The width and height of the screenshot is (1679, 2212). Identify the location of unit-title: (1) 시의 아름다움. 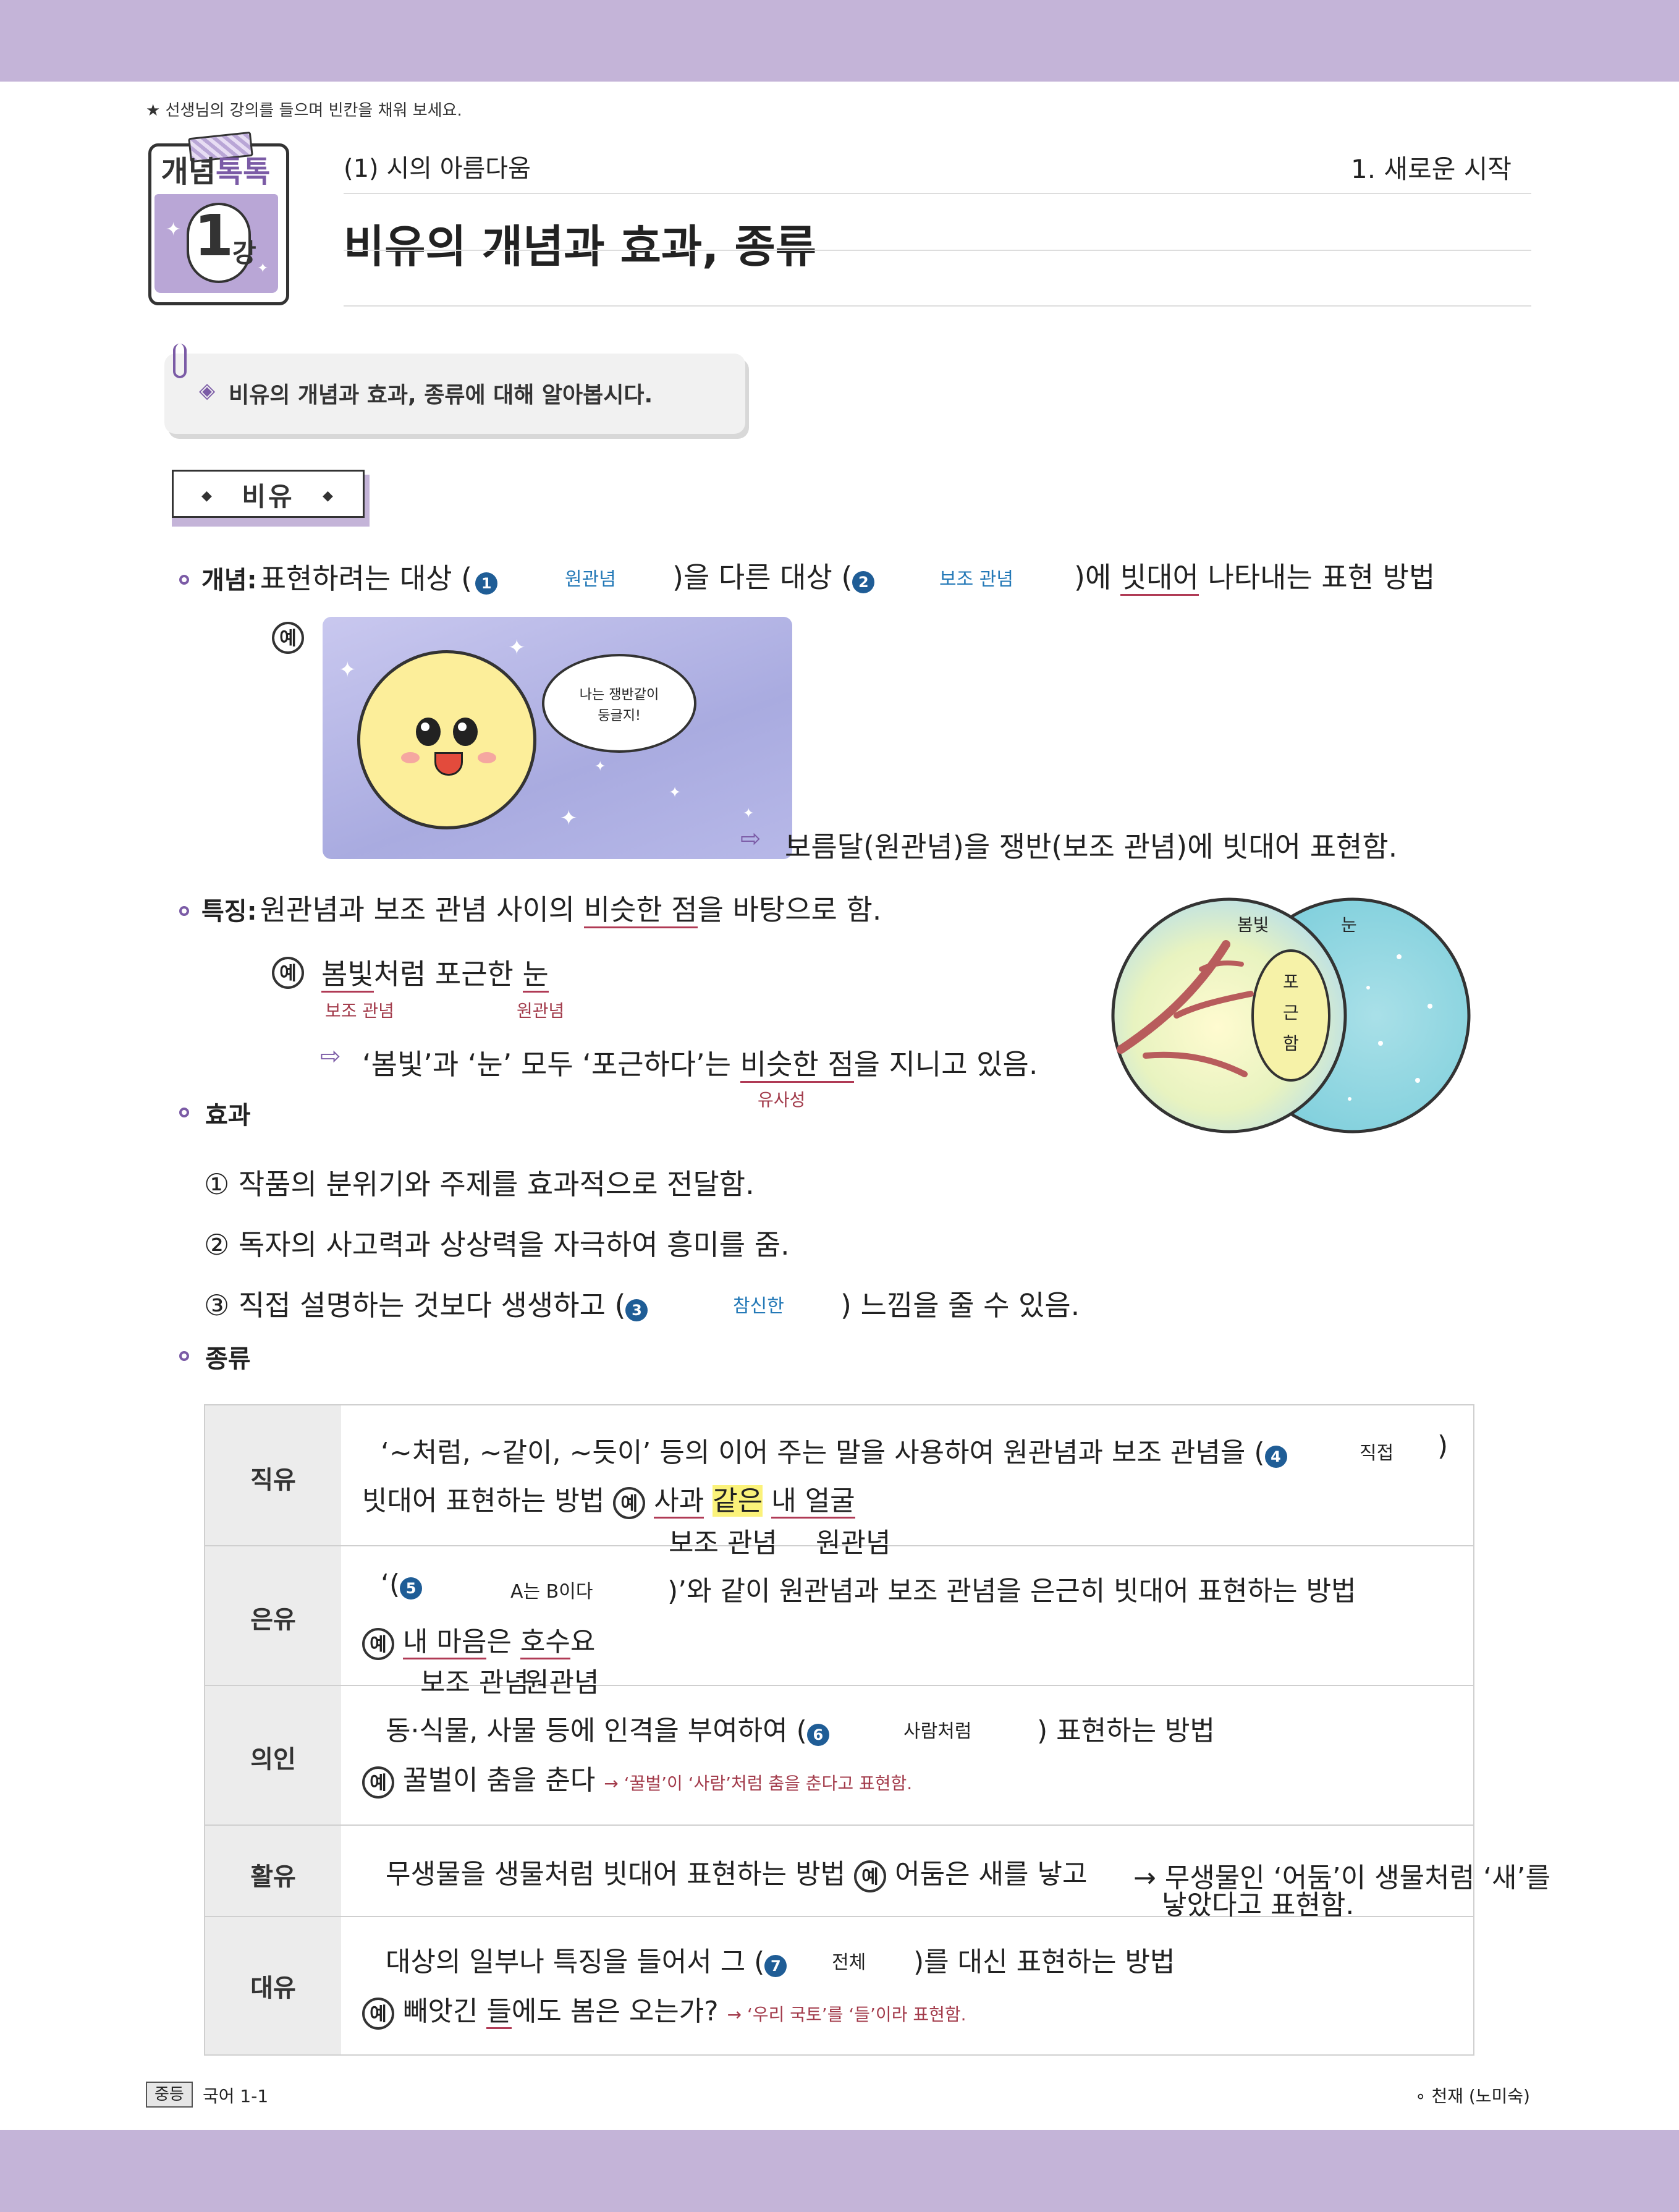
(437, 169).